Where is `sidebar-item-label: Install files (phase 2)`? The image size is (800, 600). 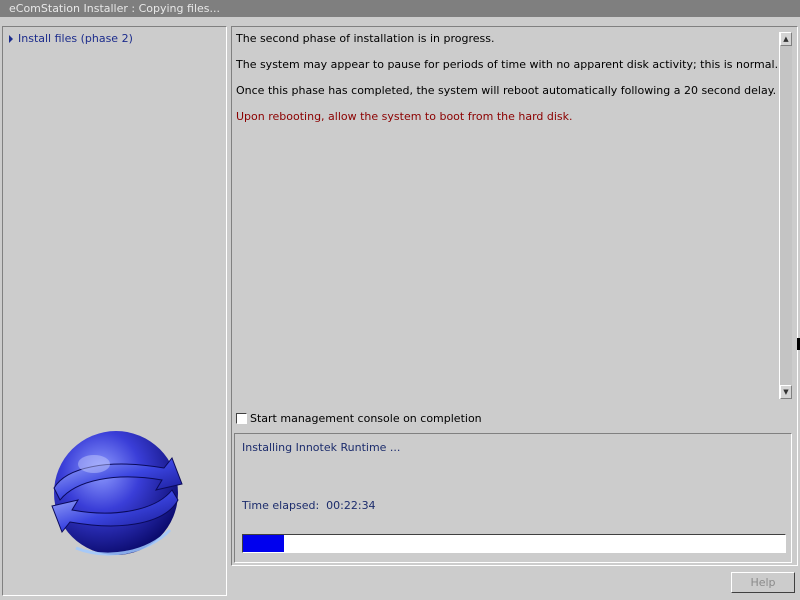
sidebar-item-label: Install files (phase 2) is located at coordinates (75, 38).